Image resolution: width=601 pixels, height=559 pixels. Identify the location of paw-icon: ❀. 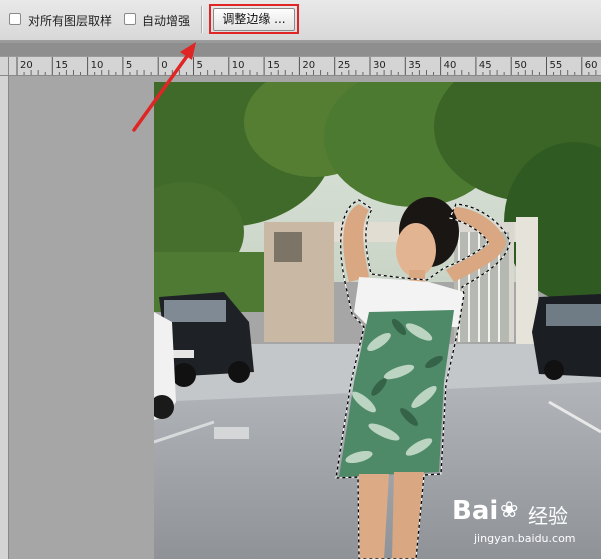
(509, 510).